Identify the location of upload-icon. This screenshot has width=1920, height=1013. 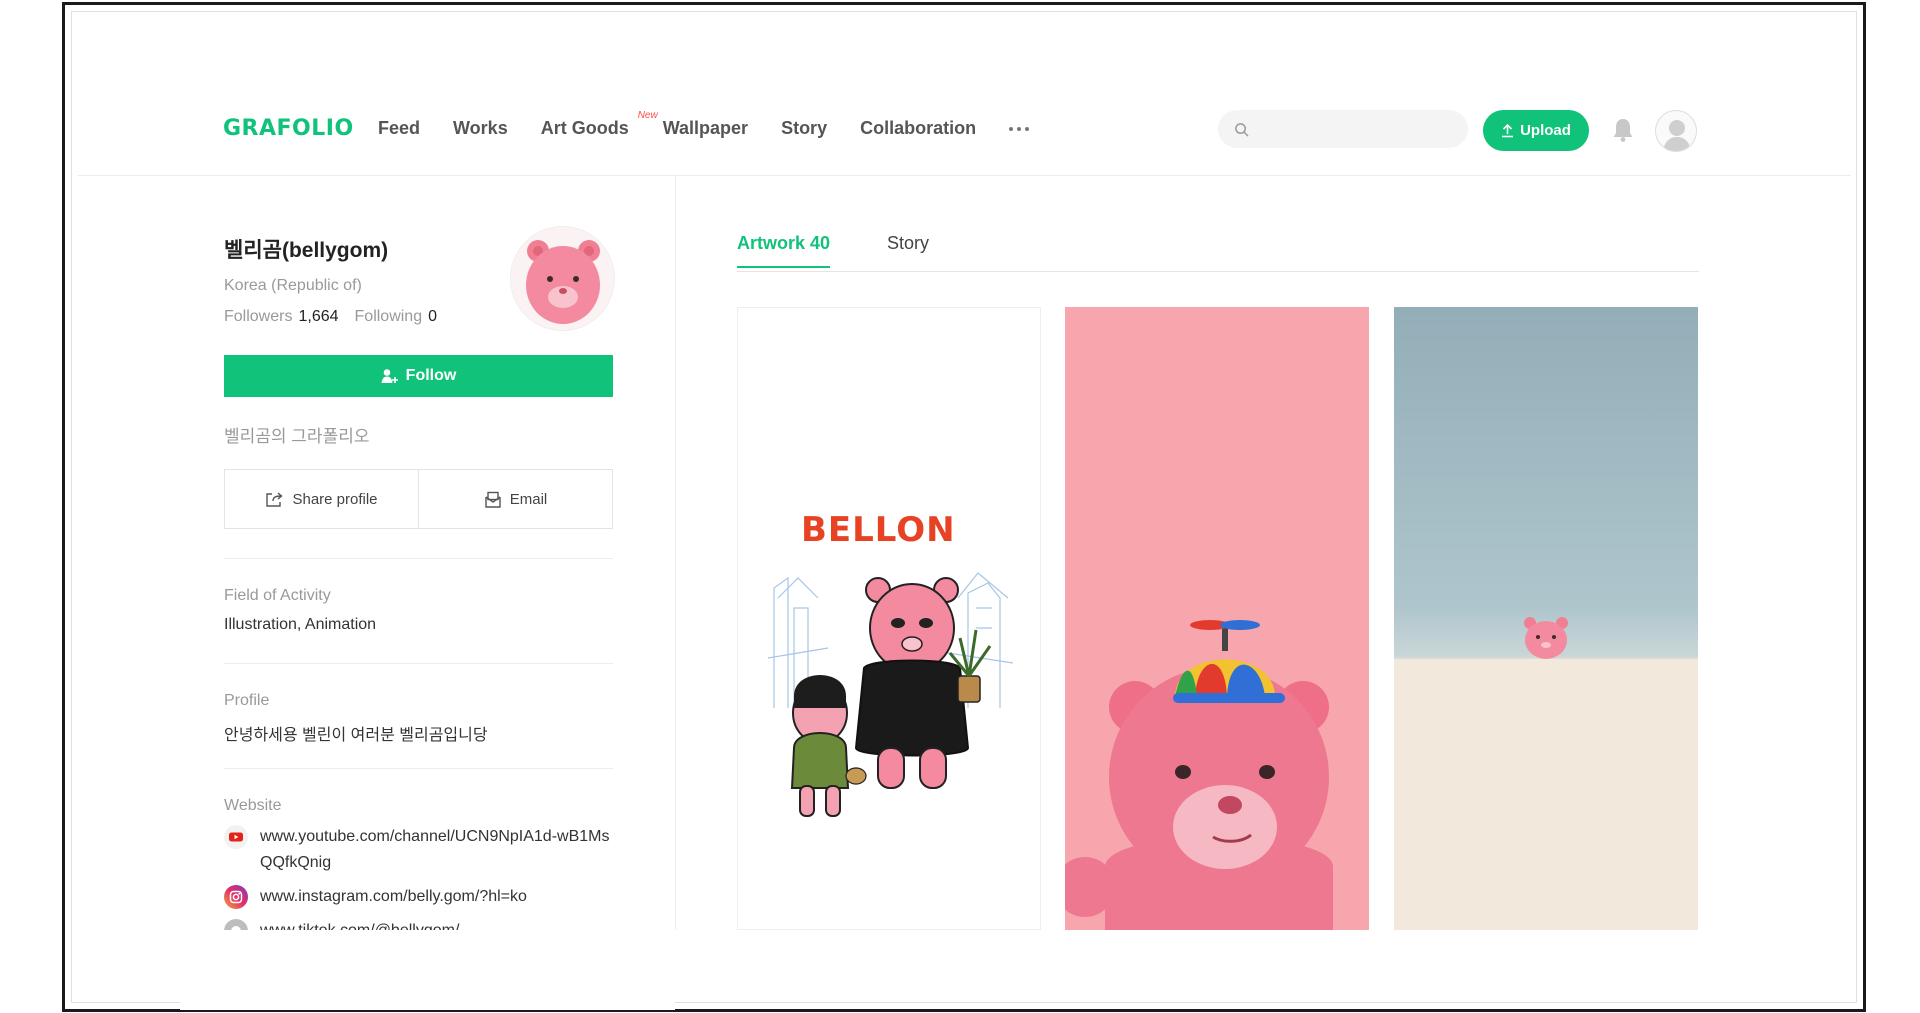
(1508, 130).